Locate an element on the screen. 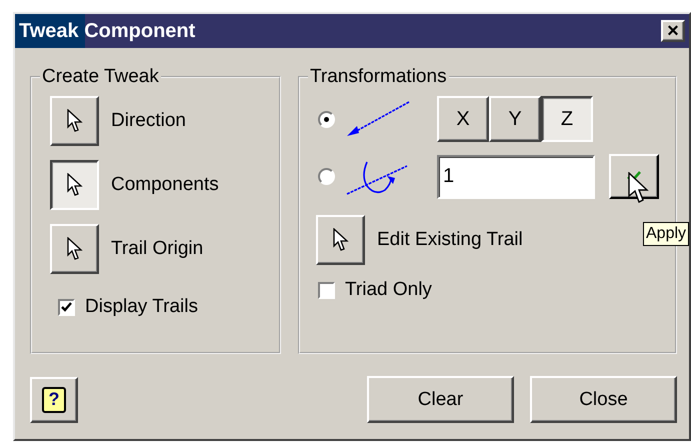  close-button: × is located at coordinates (673, 31).